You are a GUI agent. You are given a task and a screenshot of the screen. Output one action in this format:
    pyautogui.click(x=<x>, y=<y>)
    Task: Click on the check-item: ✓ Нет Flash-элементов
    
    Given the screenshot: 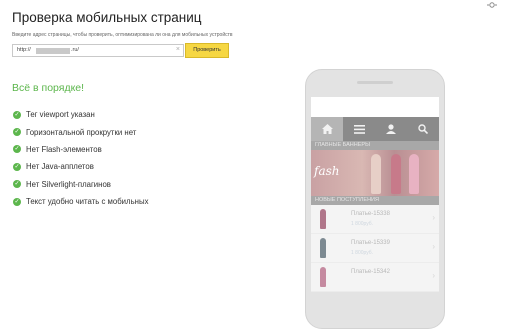 What is the action you would take?
    pyautogui.click(x=80, y=149)
    